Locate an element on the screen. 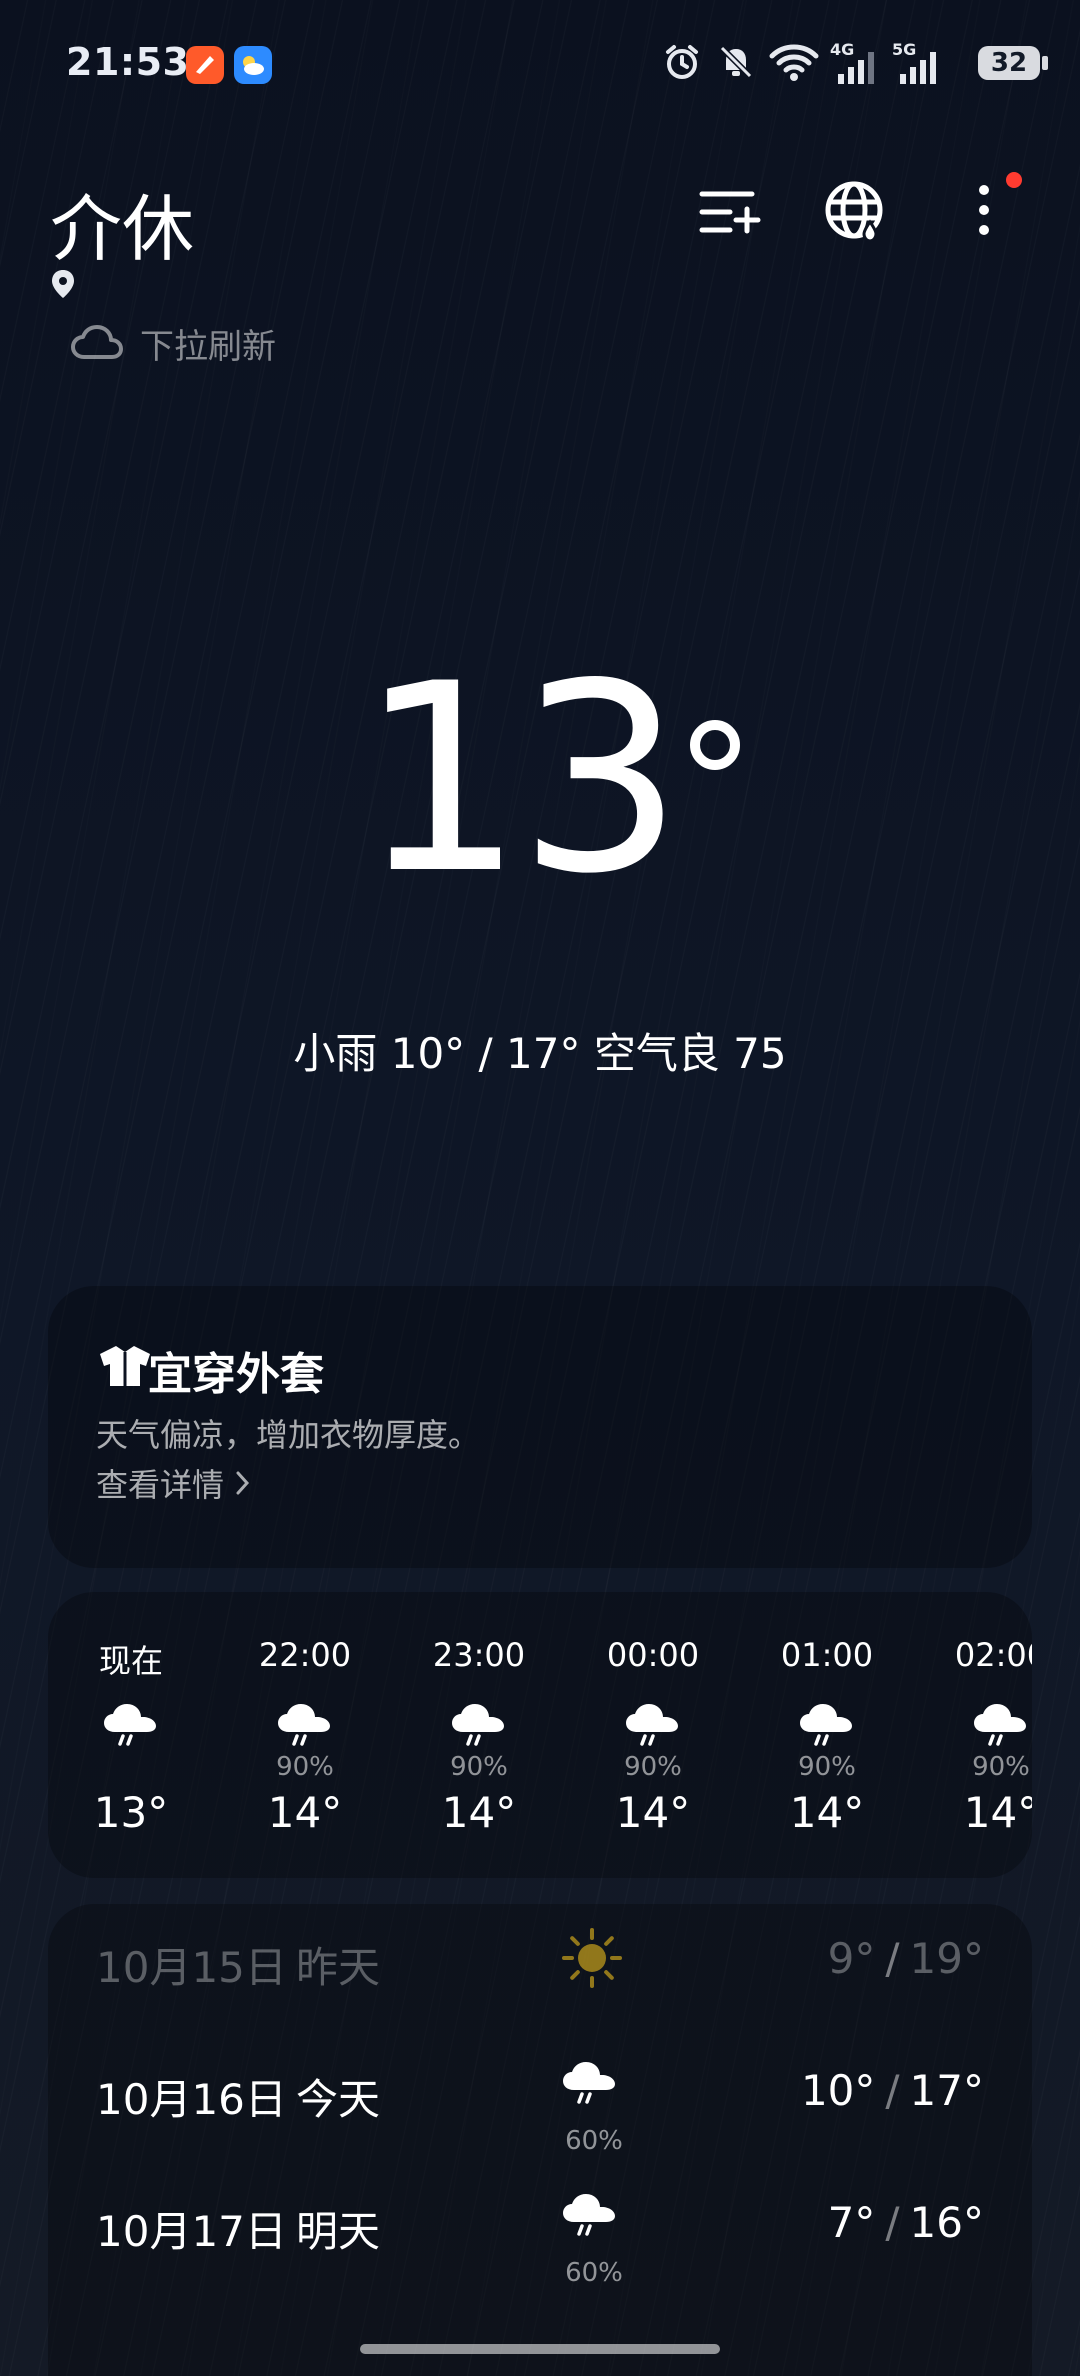 The width and height of the screenshot is (1080, 2376). daily-relative-day: 今天 is located at coordinates (338, 2099).